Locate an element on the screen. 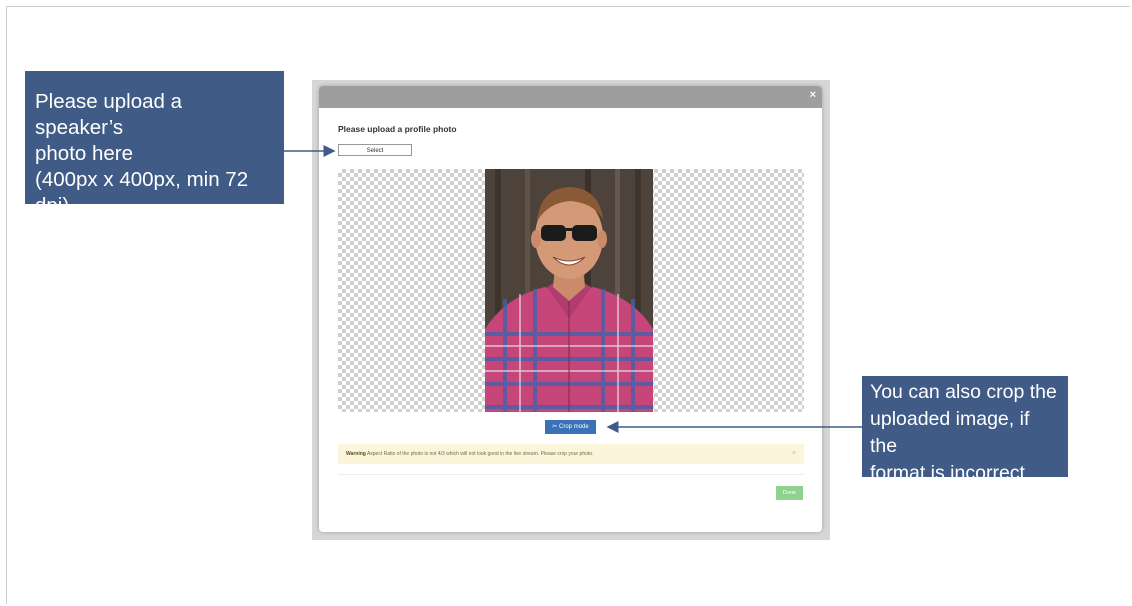 The height and width of the screenshot is (606, 1132). crop-mode-button: ✂ Crop mode is located at coordinates (570, 427).